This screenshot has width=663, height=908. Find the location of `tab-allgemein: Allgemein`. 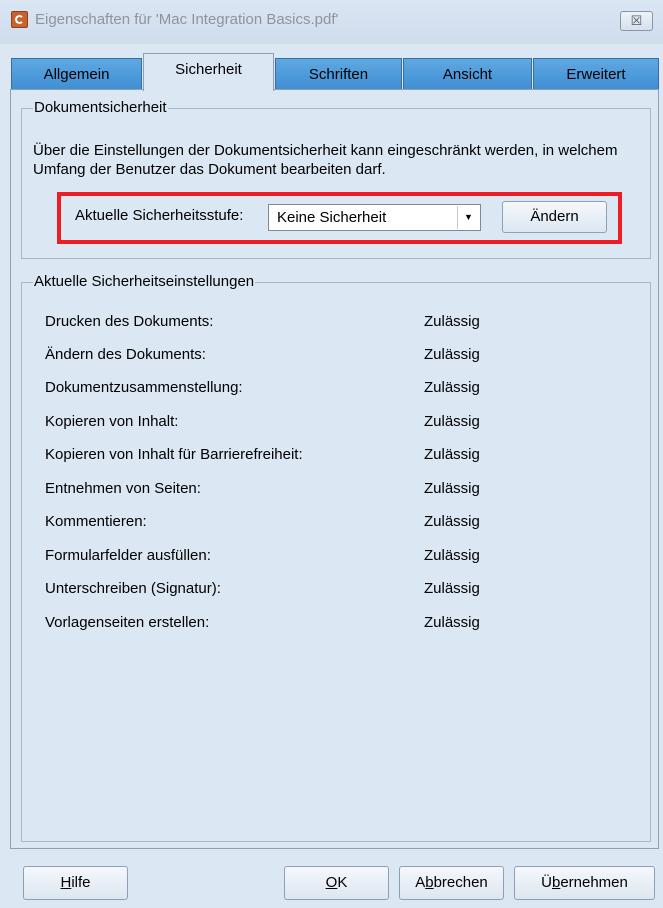

tab-allgemein: Allgemein is located at coordinates (76, 73).